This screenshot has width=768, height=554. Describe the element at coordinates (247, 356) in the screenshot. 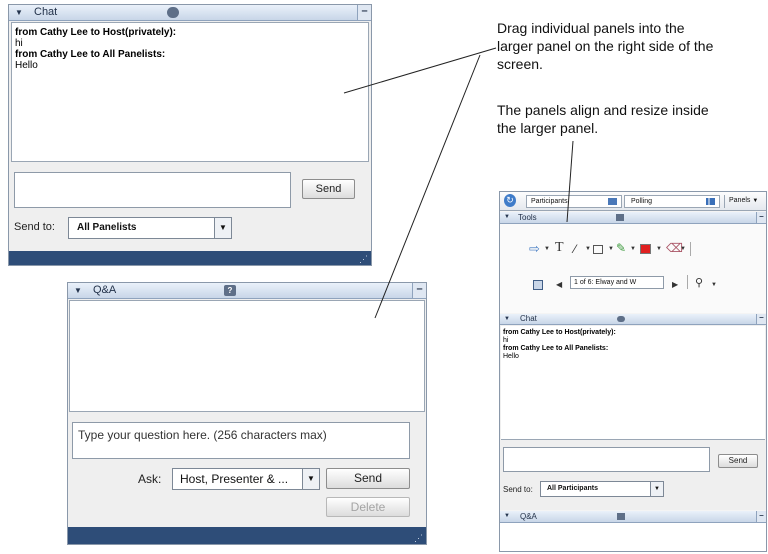

I see `qa-question-list` at that location.